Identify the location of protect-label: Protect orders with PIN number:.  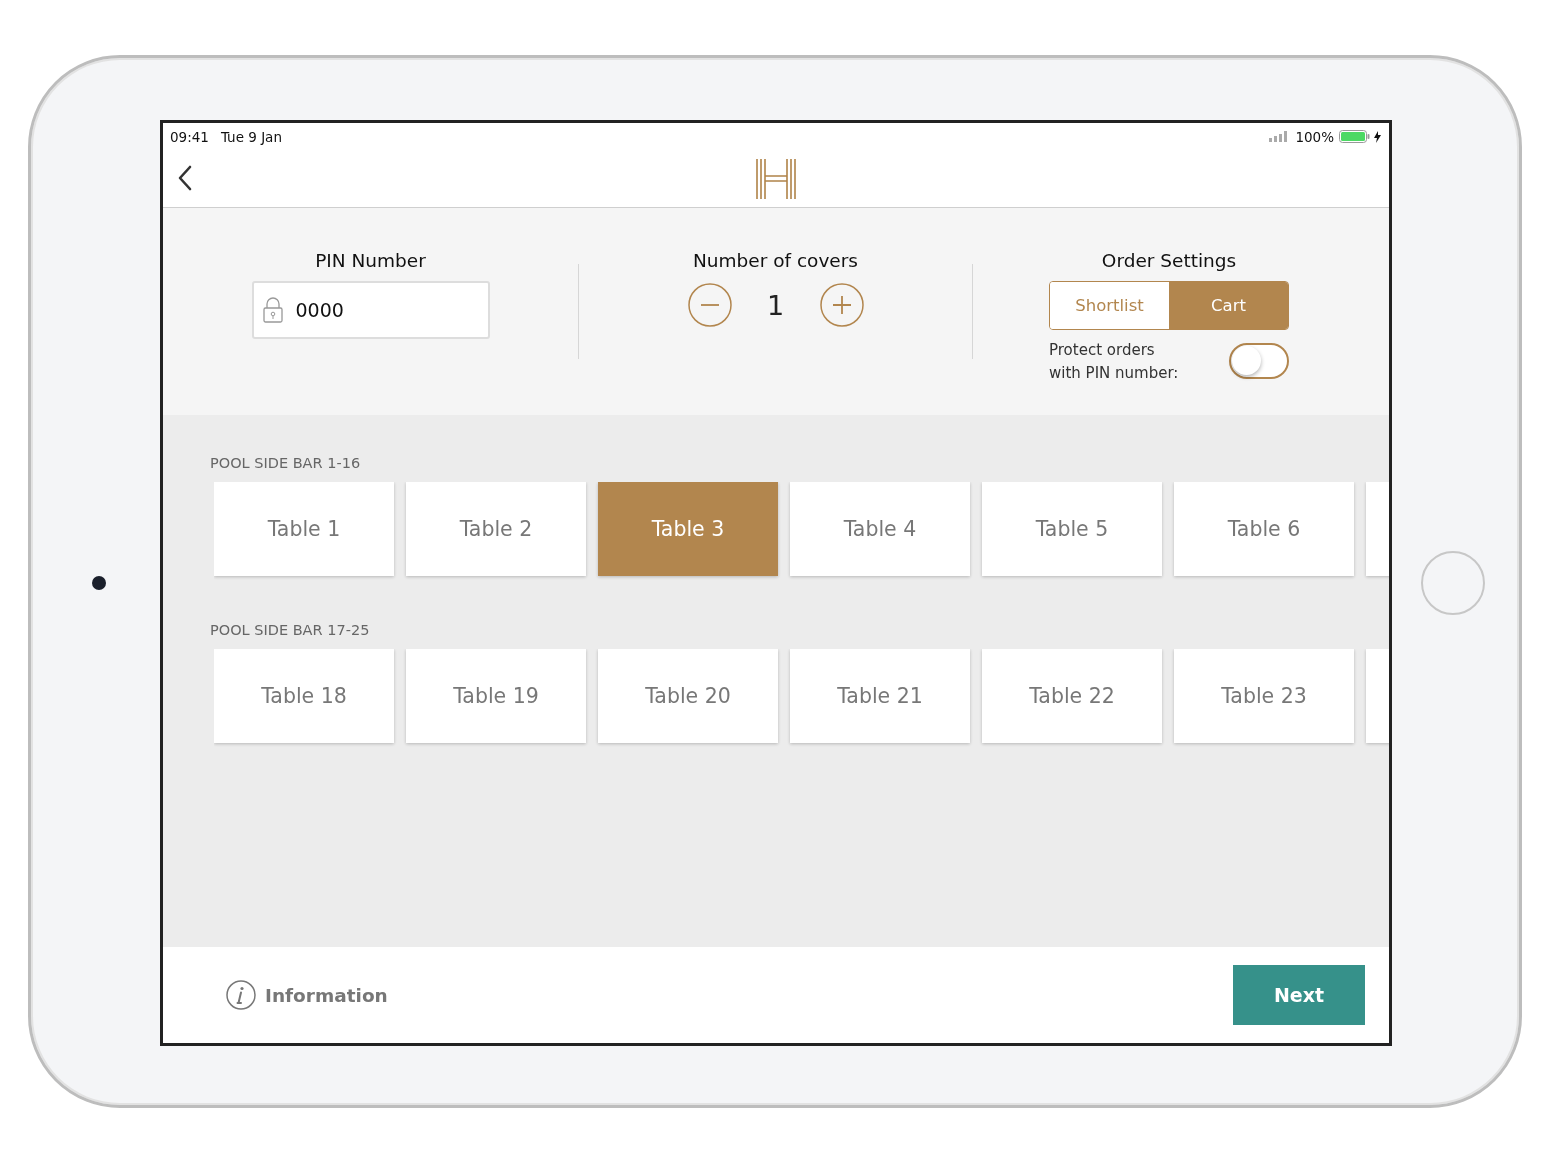
(1114, 362).